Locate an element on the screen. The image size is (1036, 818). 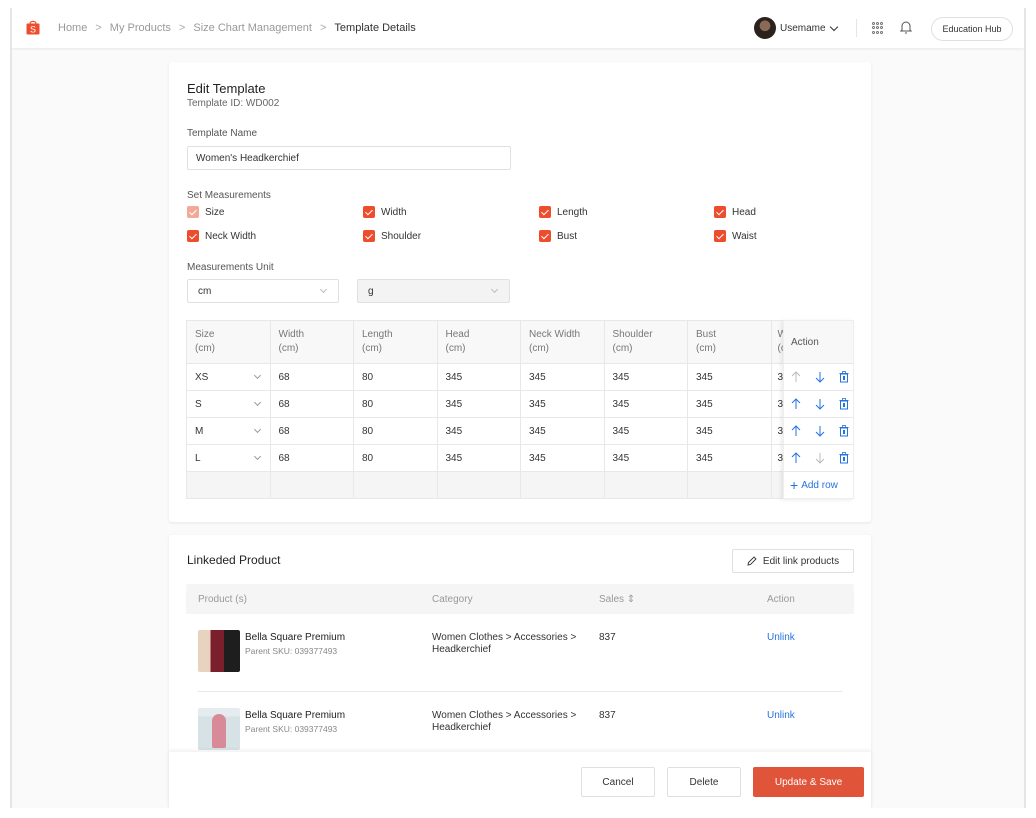
size-select: S is located at coordinates (229, 404).